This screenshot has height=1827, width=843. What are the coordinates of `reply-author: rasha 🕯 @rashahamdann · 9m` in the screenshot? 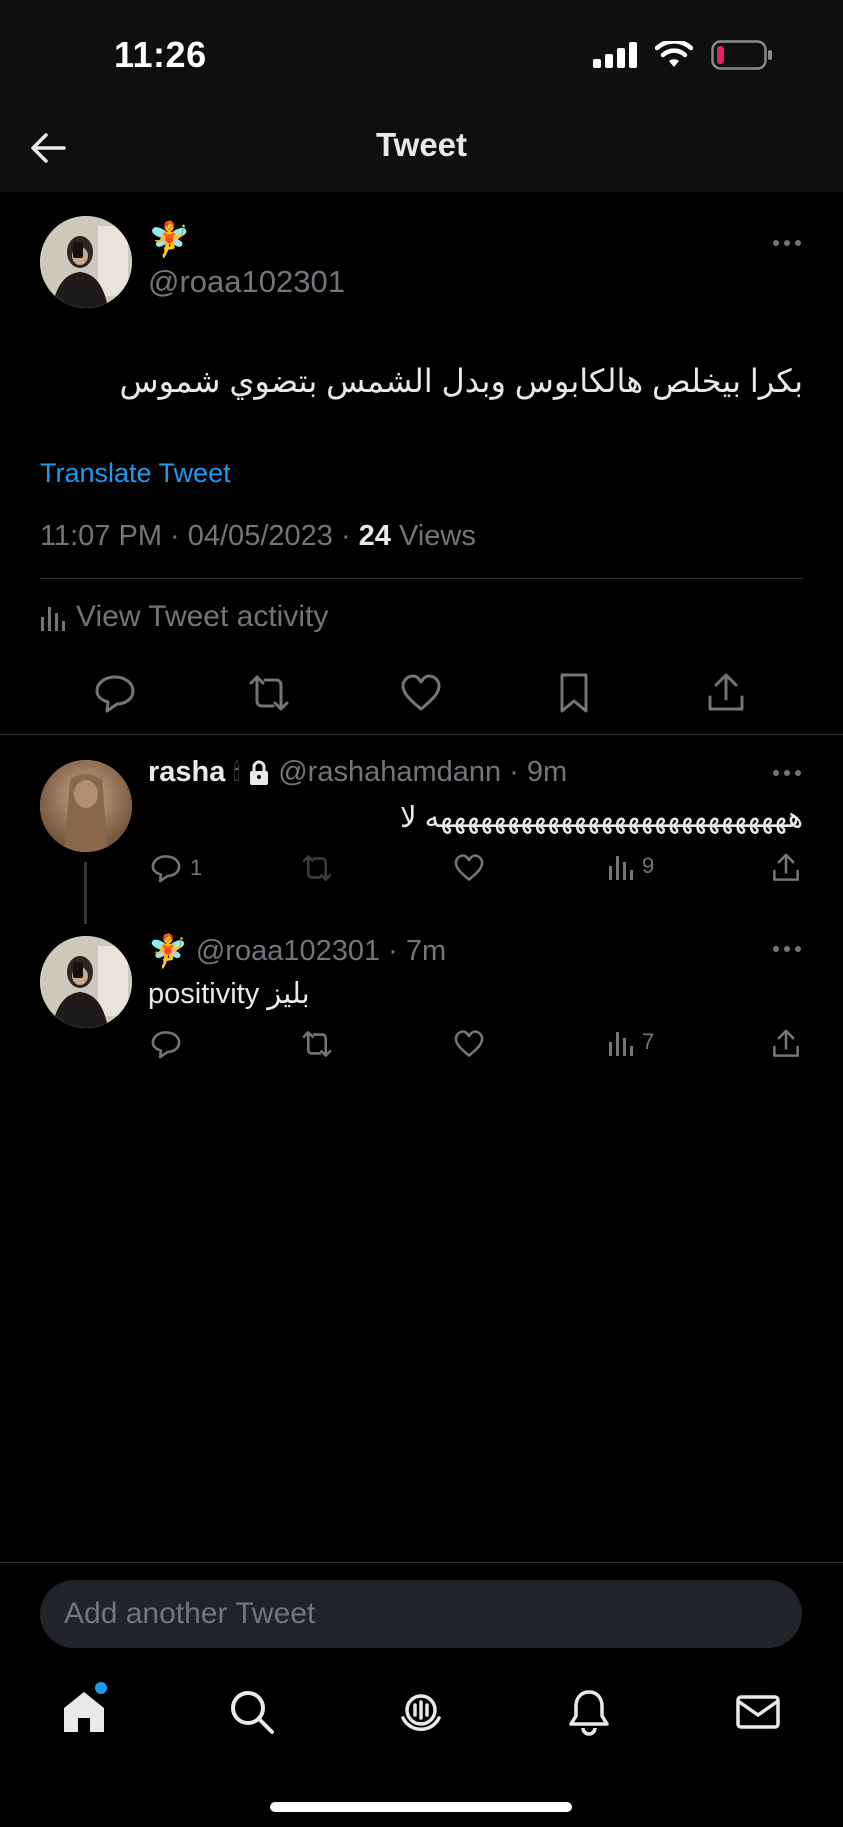 It's located at (357, 772).